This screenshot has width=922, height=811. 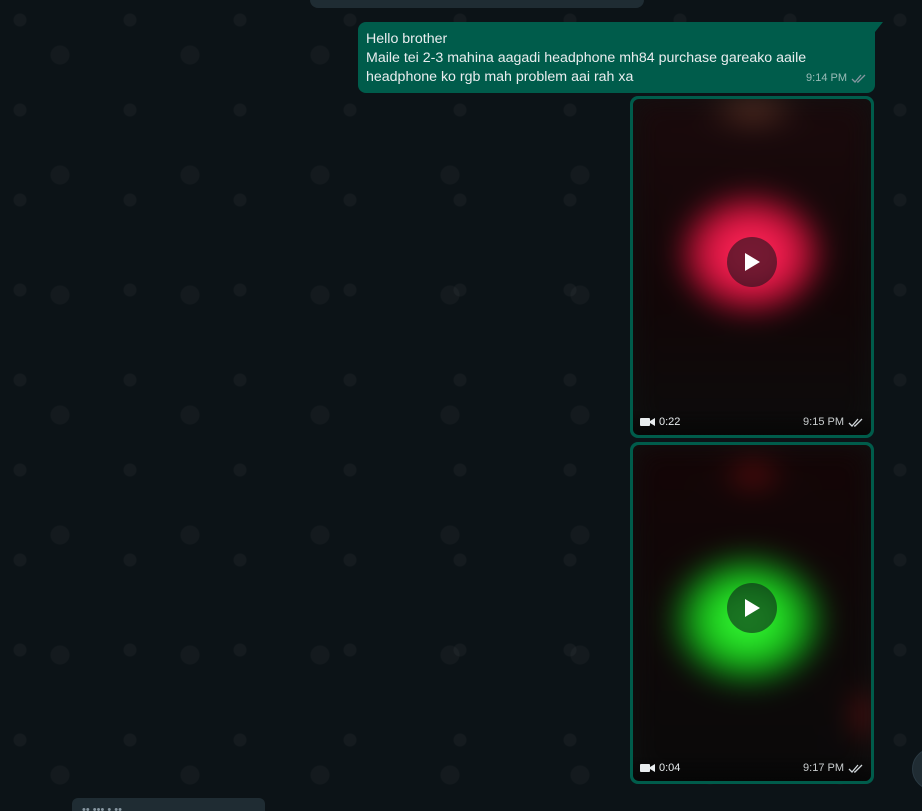 I want to click on video-thumbnail: 0:04 9:17 PM, so click(x=752, y=613).